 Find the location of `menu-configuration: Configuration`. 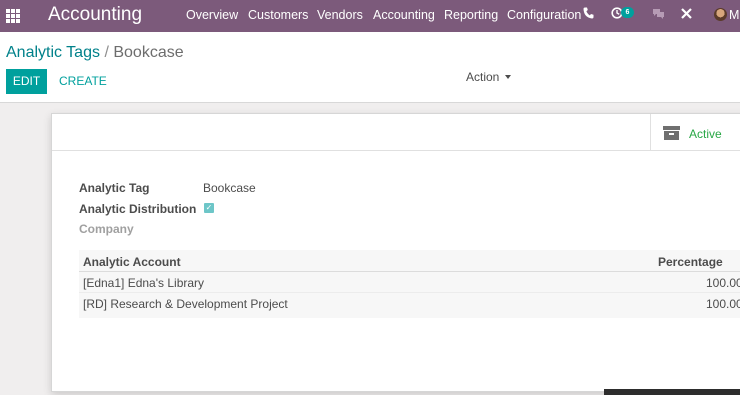

menu-configuration: Configuration is located at coordinates (544, 15).